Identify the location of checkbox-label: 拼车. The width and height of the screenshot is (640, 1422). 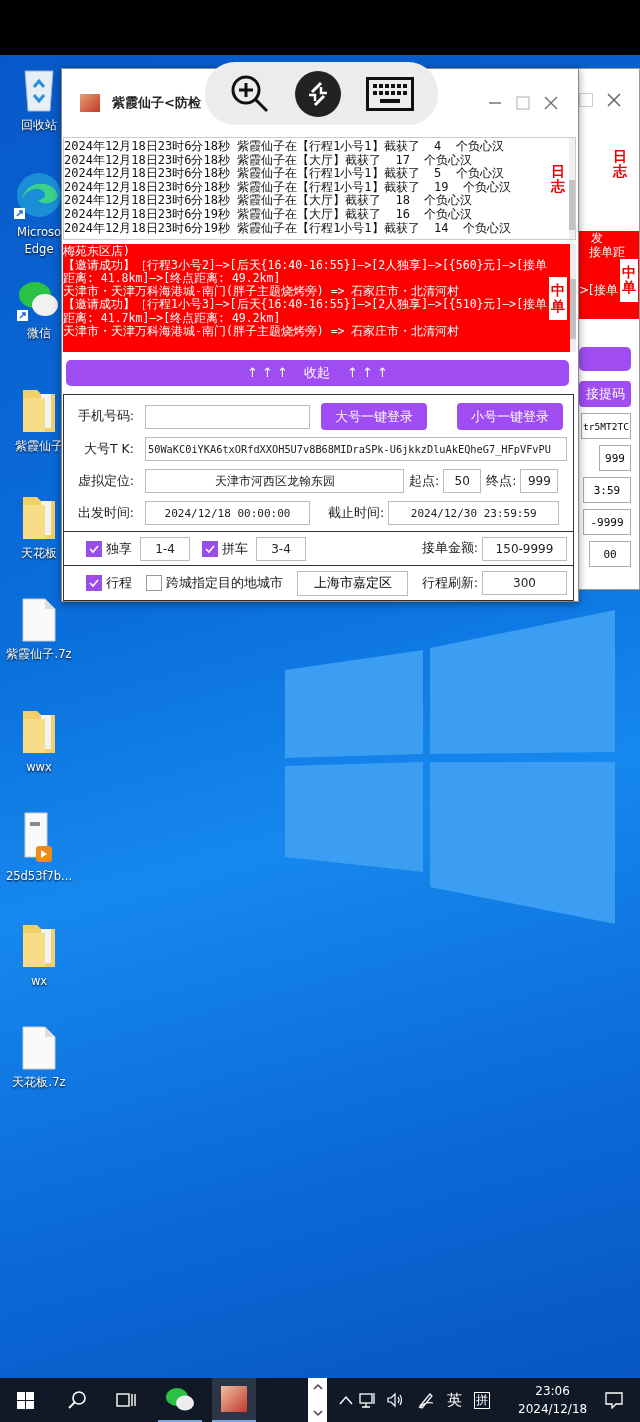
(235, 548).